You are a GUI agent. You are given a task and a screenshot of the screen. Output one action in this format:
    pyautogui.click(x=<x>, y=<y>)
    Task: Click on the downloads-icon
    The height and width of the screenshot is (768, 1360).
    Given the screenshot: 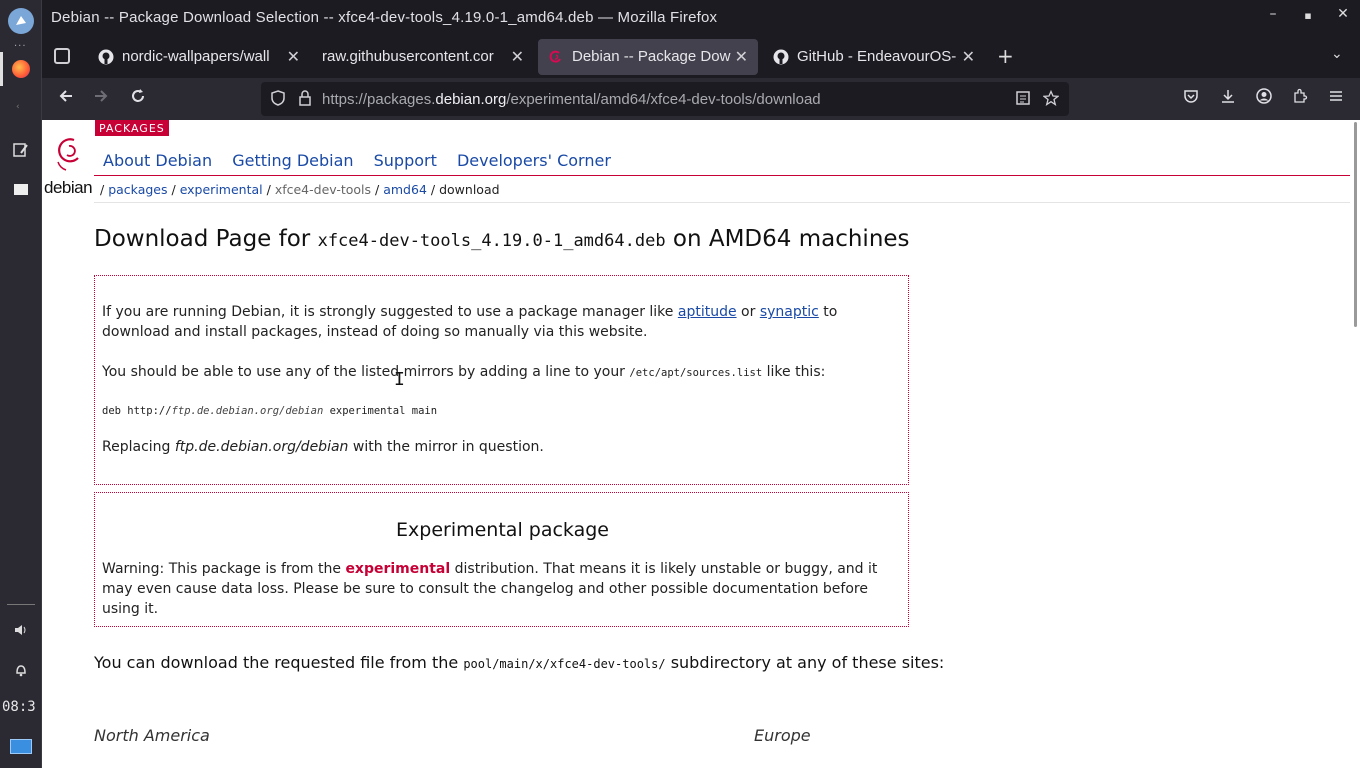 What is the action you would take?
    pyautogui.click(x=1228, y=98)
    